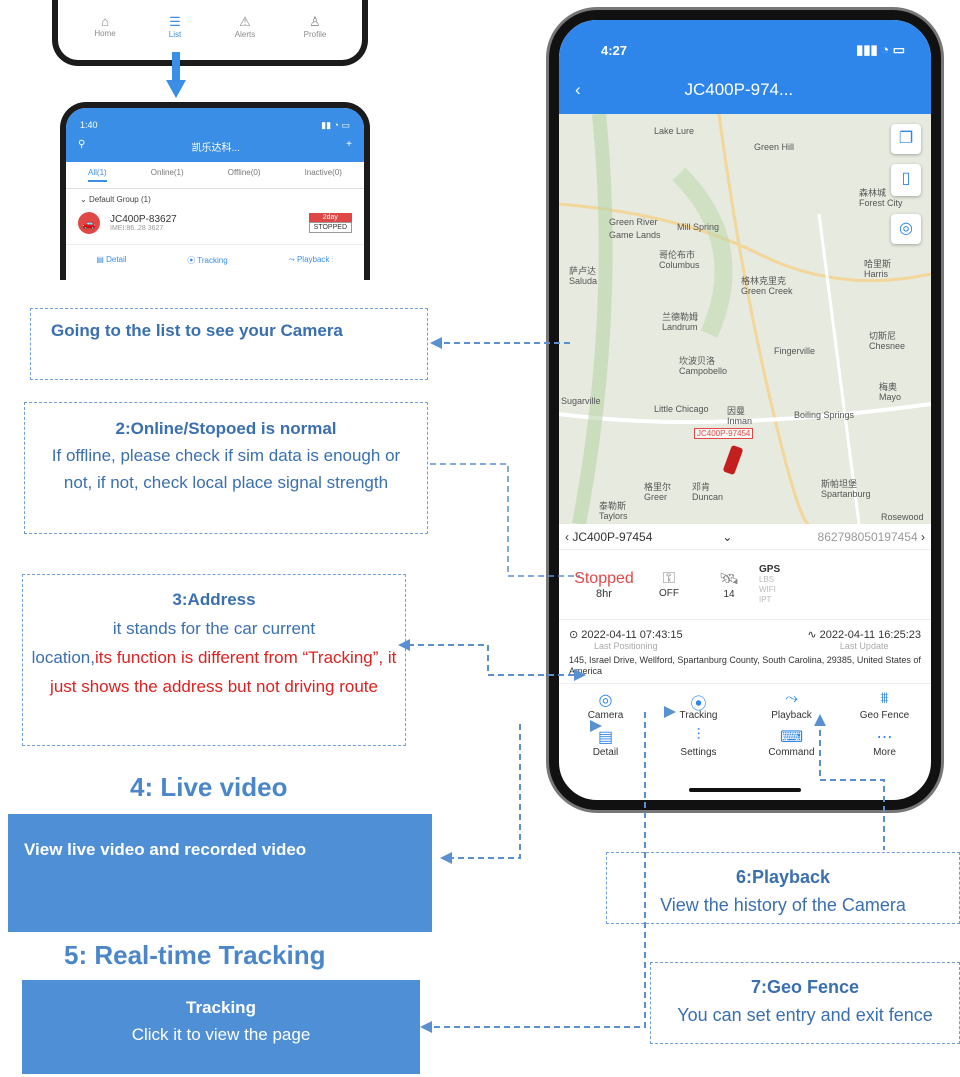  Describe the element at coordinates (703, 371) in the screenshot. I see `map-label: Campobello` at that location.